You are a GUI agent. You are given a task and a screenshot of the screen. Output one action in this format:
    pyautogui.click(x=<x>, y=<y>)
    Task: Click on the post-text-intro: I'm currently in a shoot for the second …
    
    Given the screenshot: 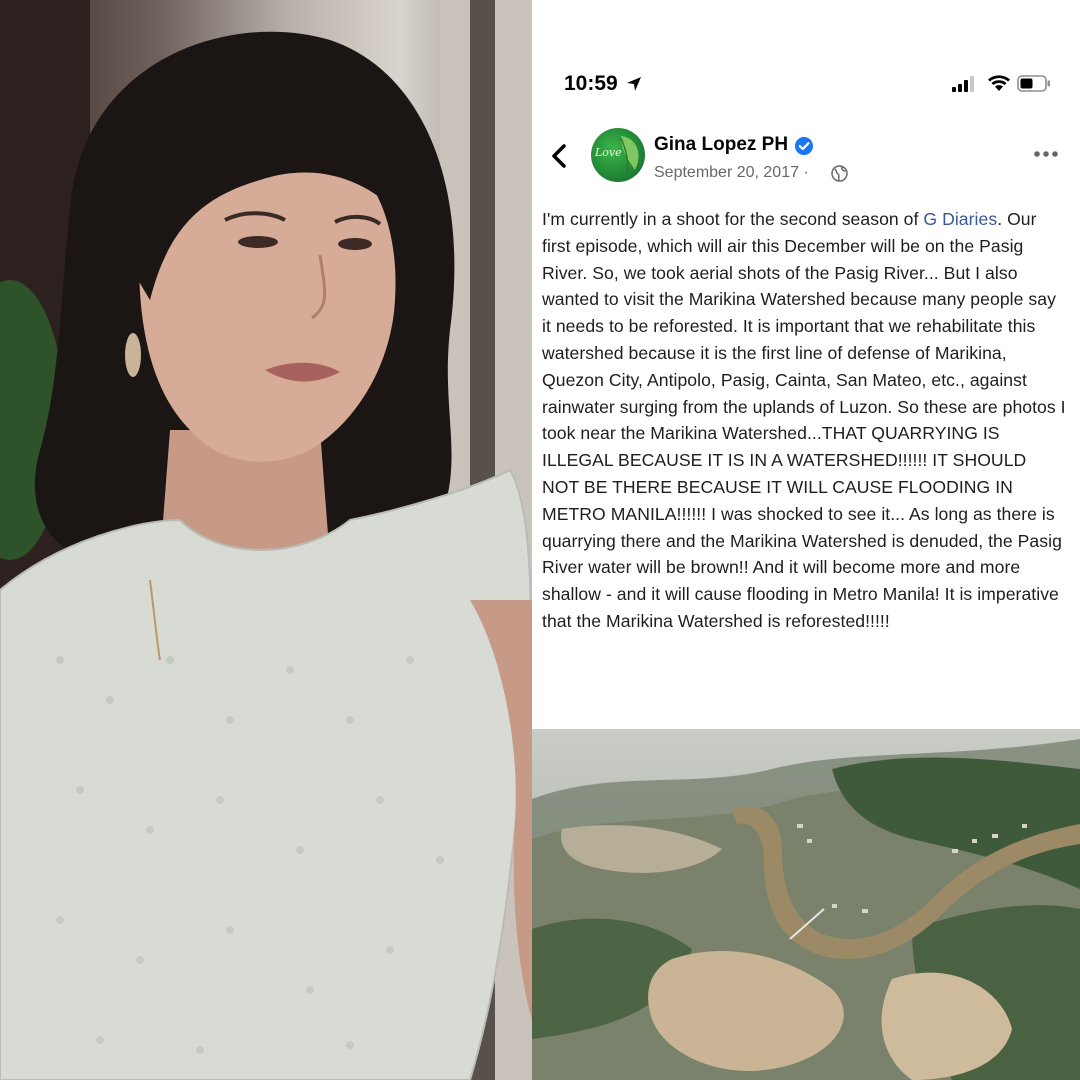 What is the action you would take?
    pyautogui.click(x=733, y=219)
    